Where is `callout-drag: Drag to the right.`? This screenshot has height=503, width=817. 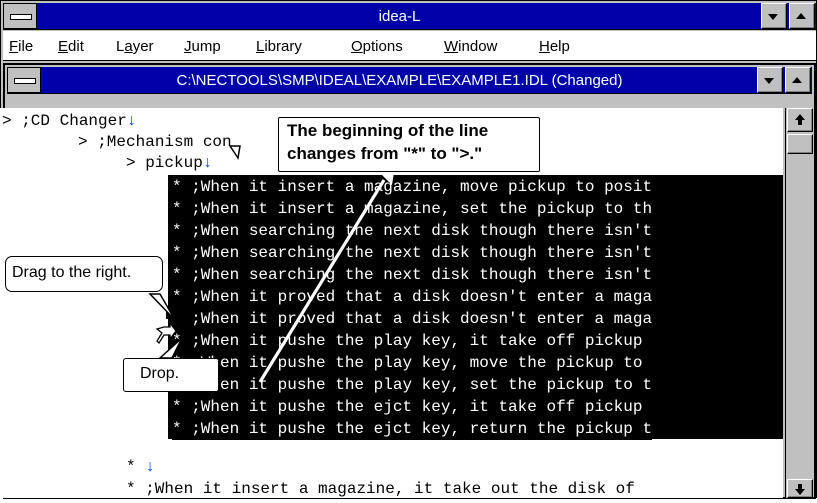 callout-drag: Drag to the right. is located at coordinates (84, 274).